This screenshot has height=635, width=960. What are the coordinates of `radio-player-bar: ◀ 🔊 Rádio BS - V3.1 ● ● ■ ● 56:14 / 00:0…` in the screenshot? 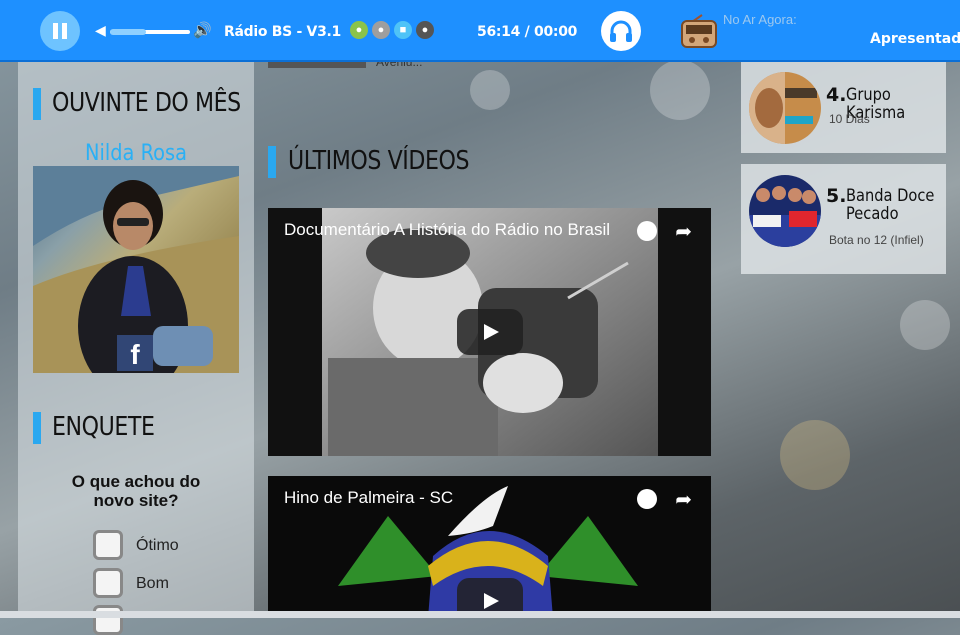 It's located at (480, 31).